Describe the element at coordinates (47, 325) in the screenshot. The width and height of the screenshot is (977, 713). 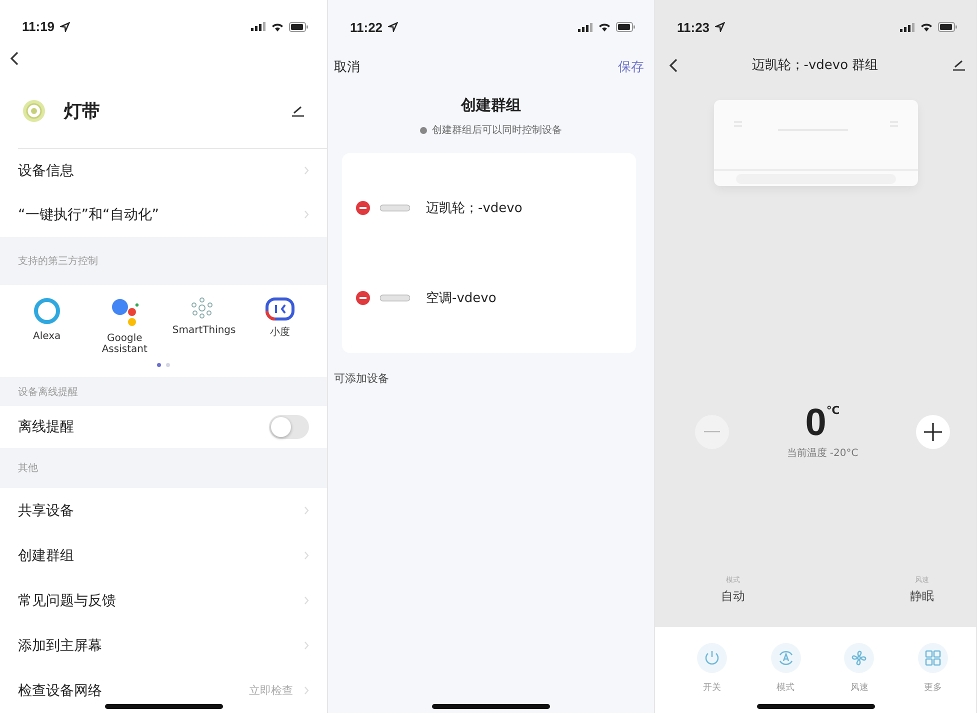
I see `service-item: Alexa` at that location.